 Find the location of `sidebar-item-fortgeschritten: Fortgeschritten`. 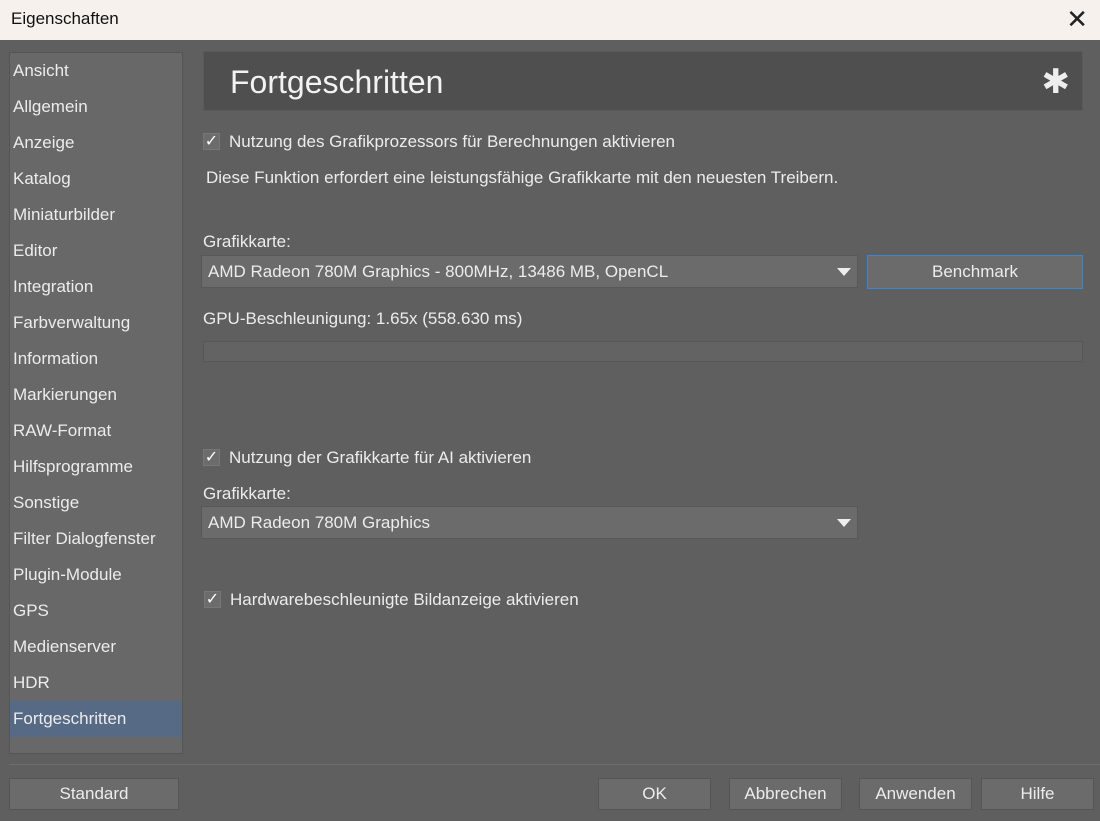

sidebar-item-fortgeschritten: Fortgeschritten is located at coordinates (96, 719).